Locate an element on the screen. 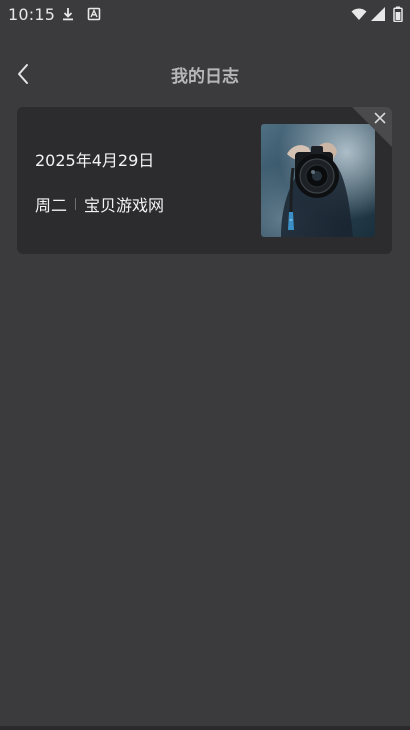 The width and height of the screenshot is (410, 730). delete-entry-button is located at coordinates (370, 129).